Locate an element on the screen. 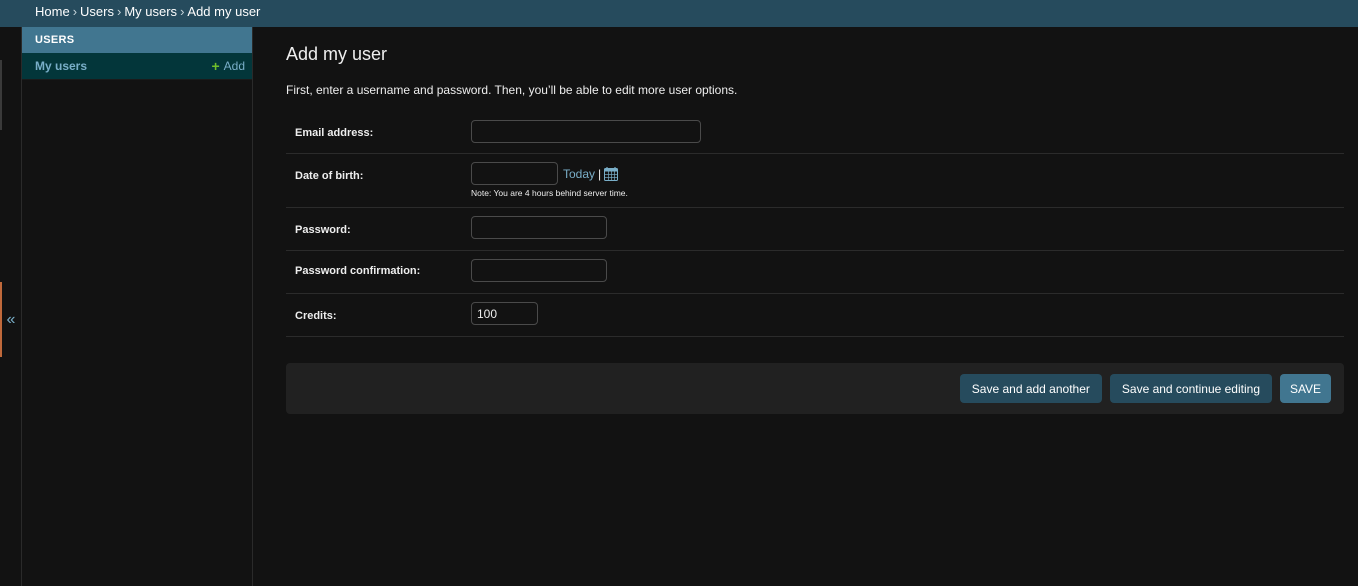 The image size is (1358, 586). save-and-continue-button: Save and continue editing is located at coordinates (1190, 388).